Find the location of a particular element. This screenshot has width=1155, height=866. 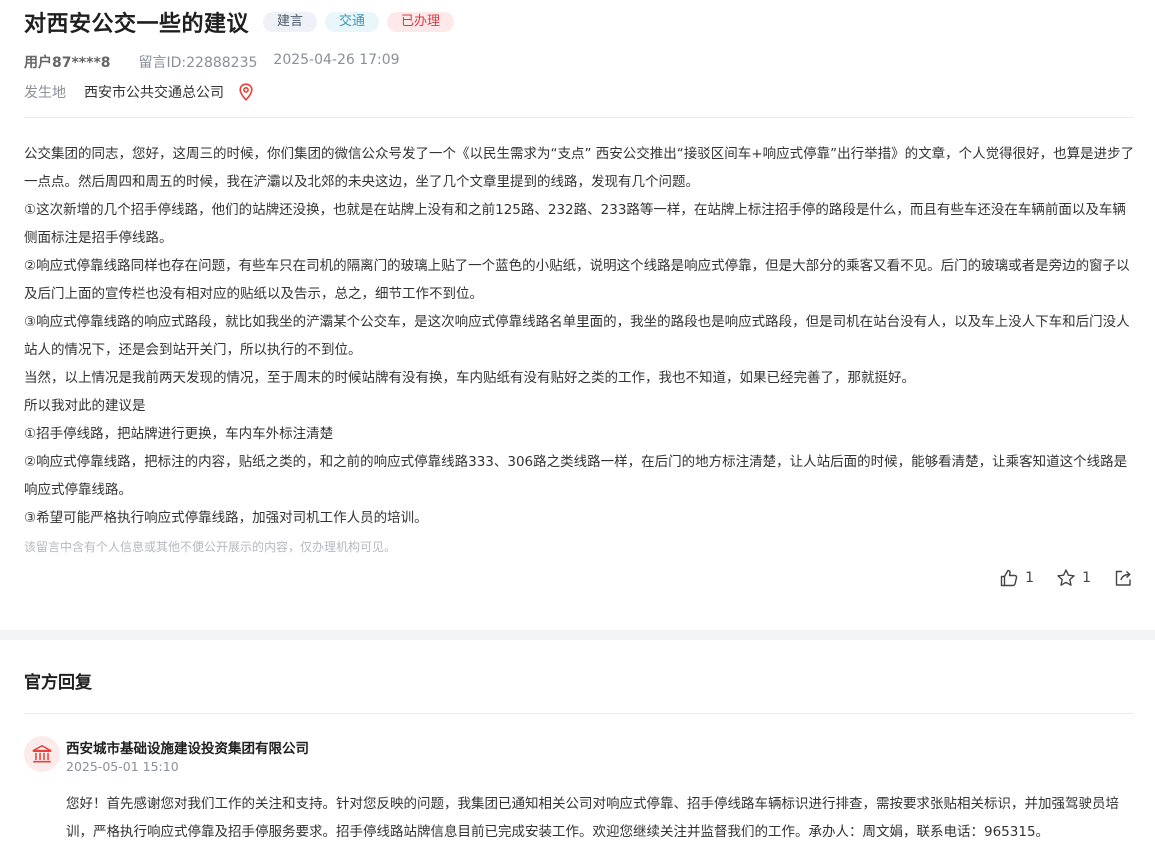

status-badge: 已办理 is located at coordinates (421, 22).